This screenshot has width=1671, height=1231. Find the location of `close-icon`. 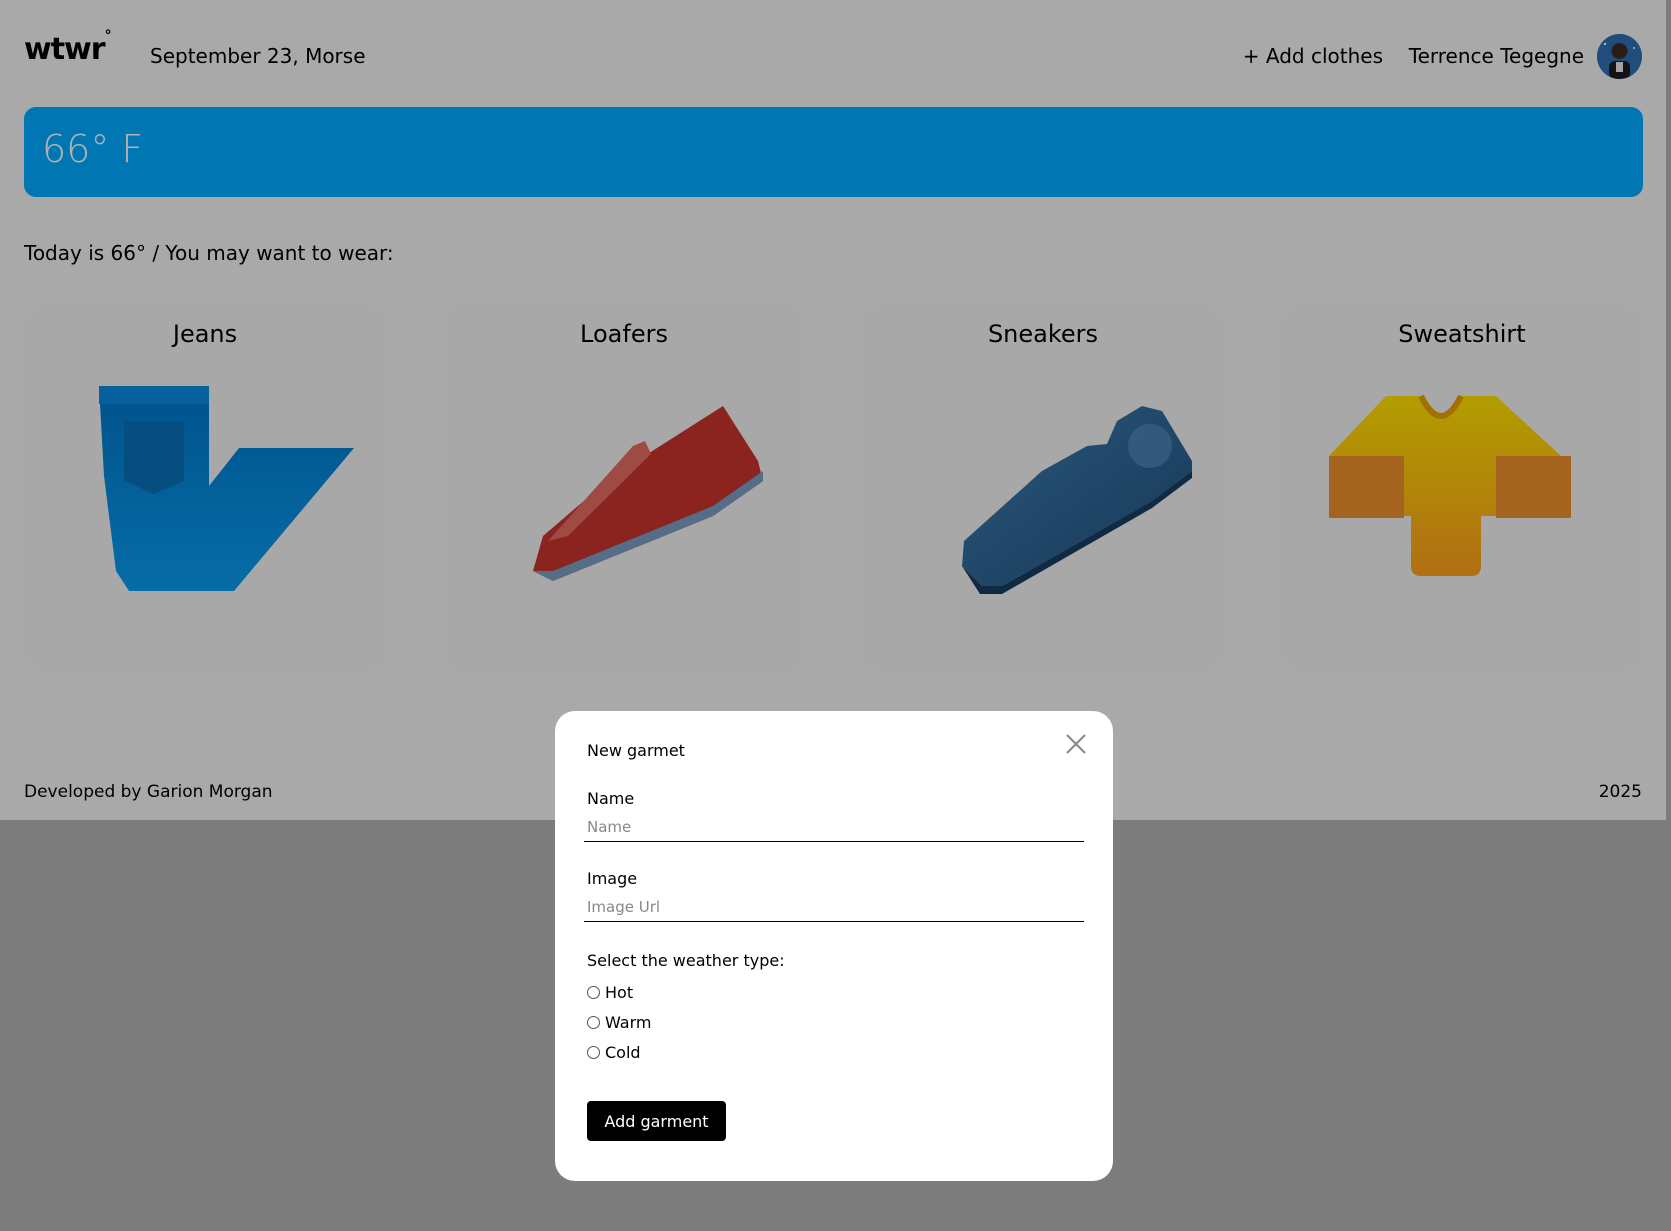

close-icon is located at coordinates (1076, 744).